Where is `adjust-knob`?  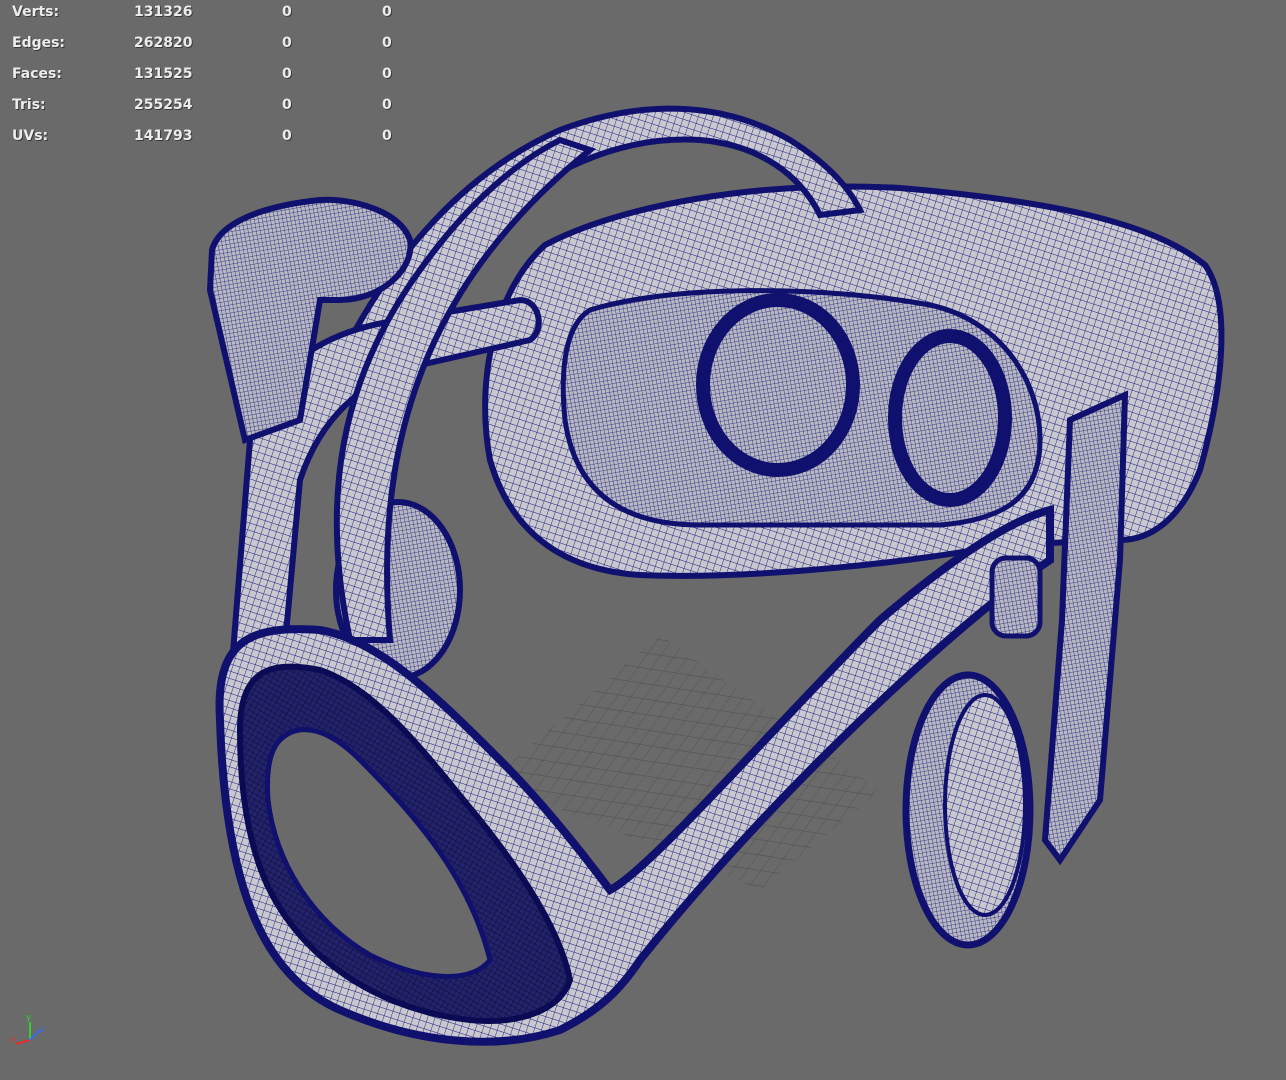
adjust-knob is located at coordinates (1016, 597).